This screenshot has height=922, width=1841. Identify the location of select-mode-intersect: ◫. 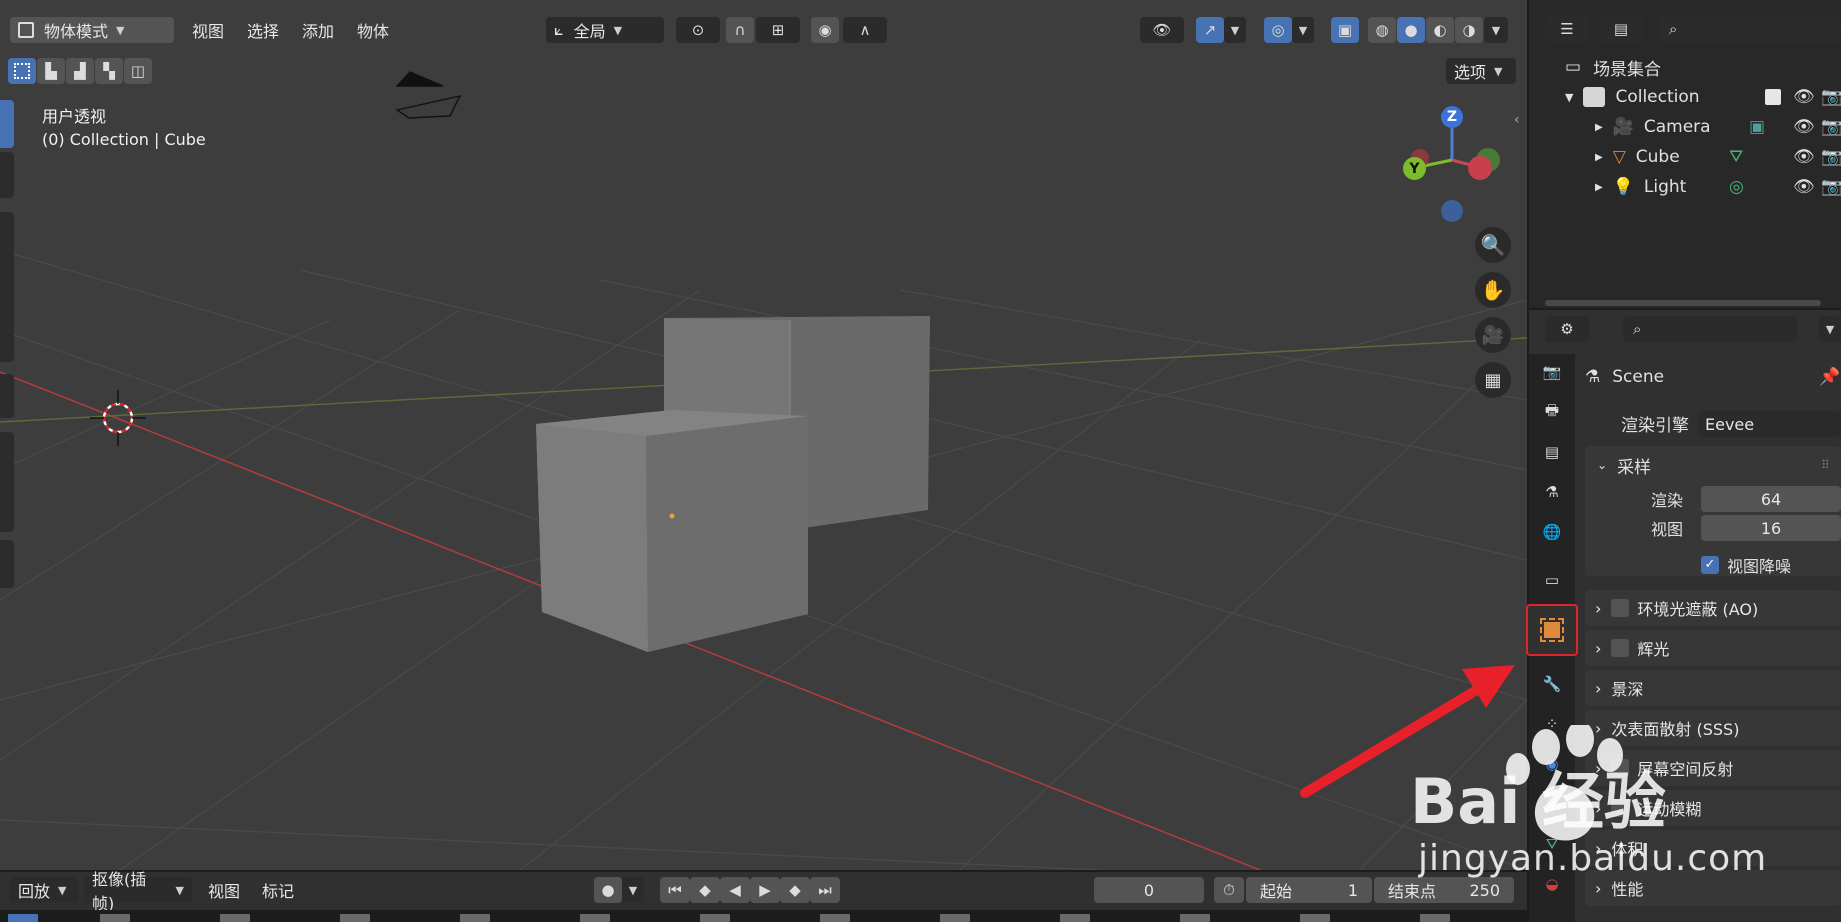
(138, 71).